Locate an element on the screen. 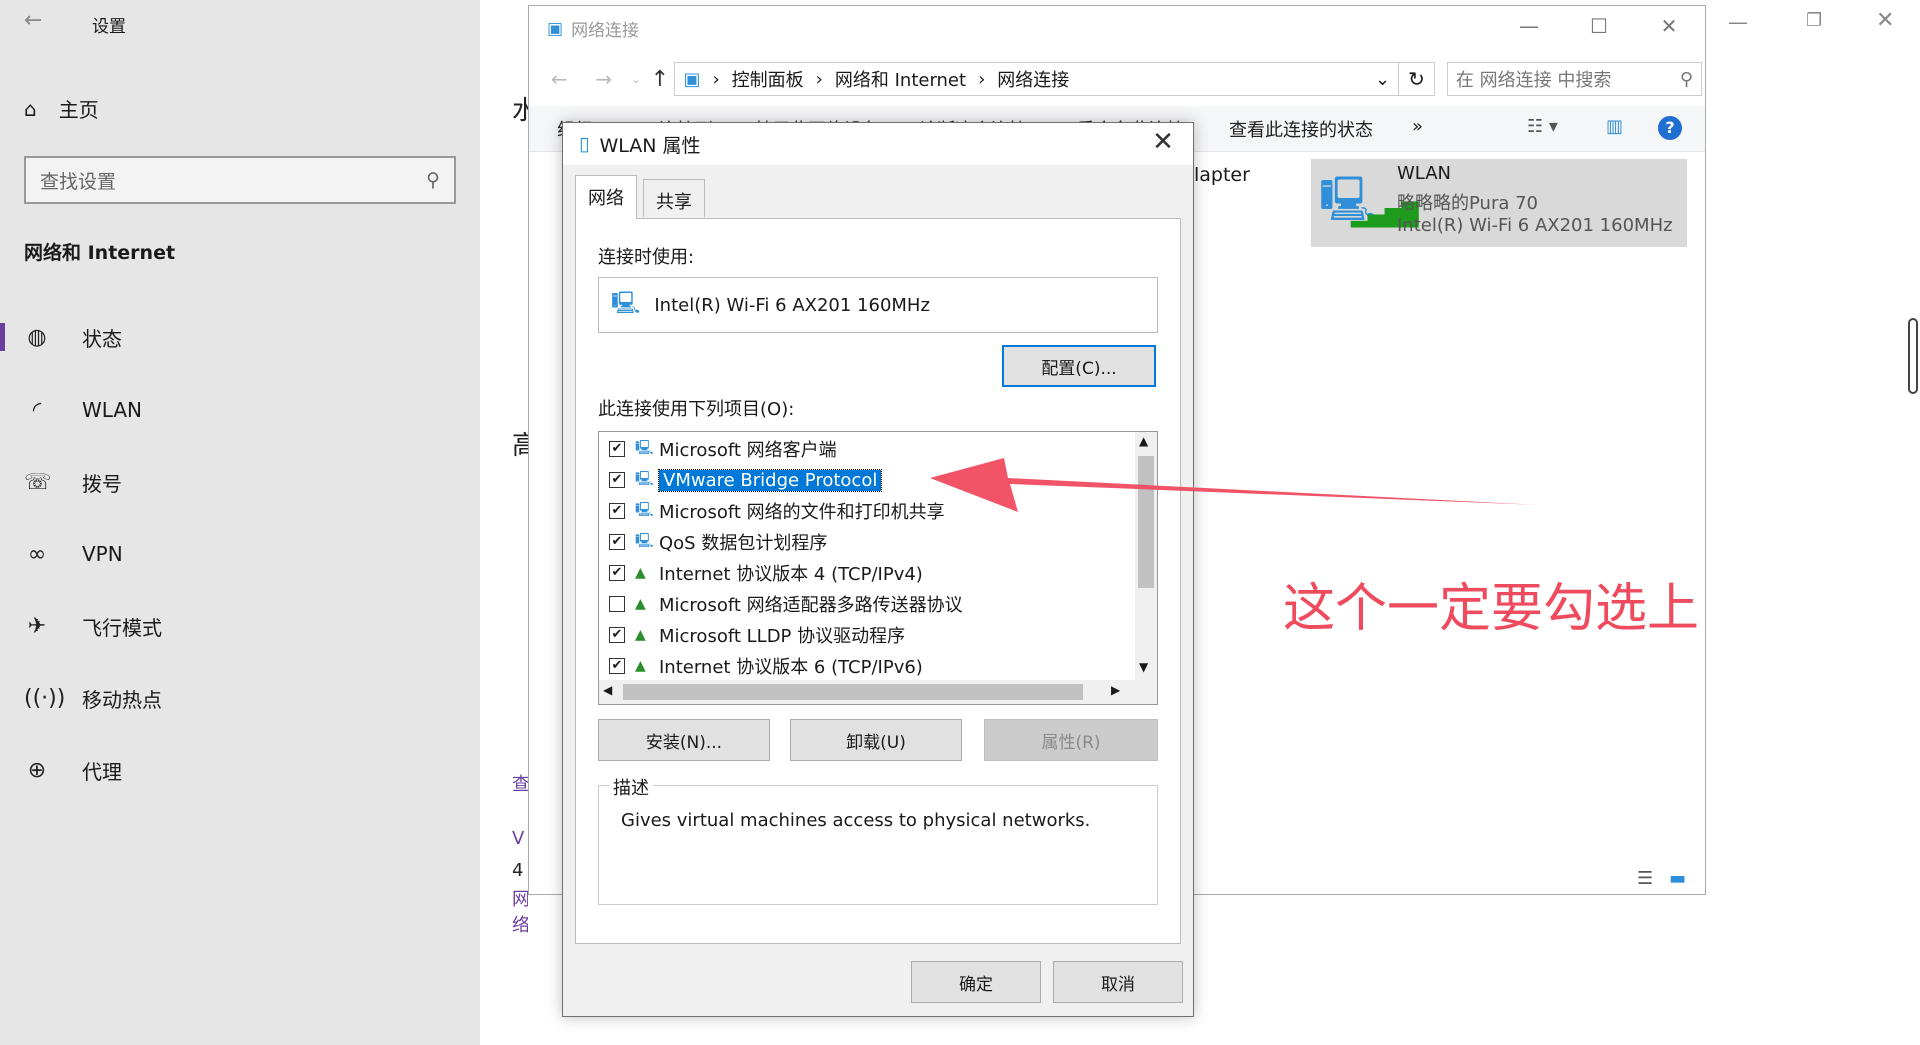 This screenshot has height=1045, width=1920. vertical-scrollbar: ▲ ▼ is located at coordinates (1146, 556).